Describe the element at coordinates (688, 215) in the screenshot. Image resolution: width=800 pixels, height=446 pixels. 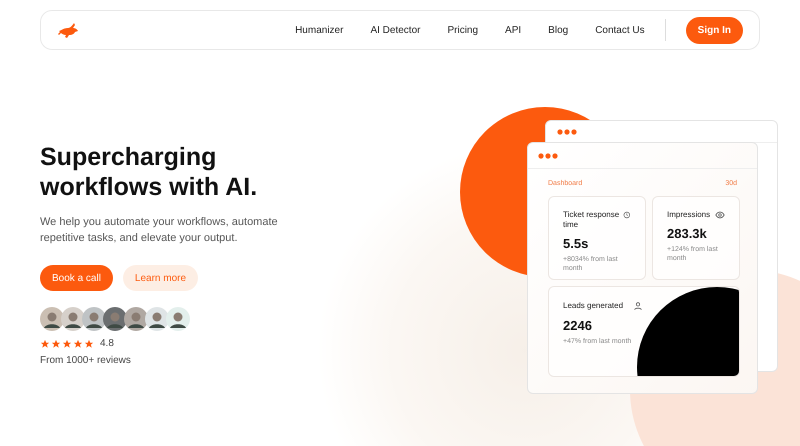
I see `metric-label: Impressions` at that location.